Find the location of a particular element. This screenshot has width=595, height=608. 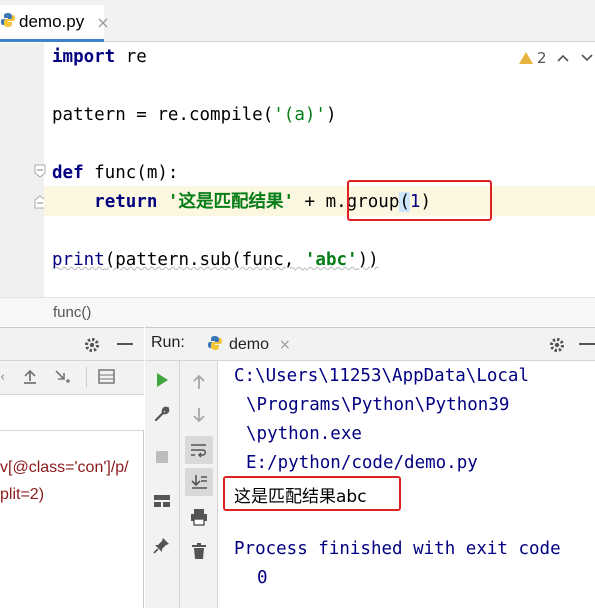

inspection-widget: 2 is located at coordinates (533, 58).